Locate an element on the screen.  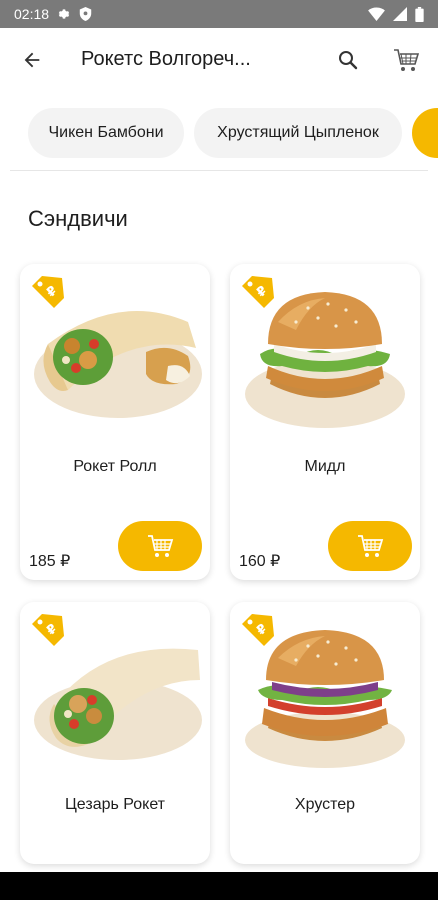
signal-icon is located at coordinates (400, 14).